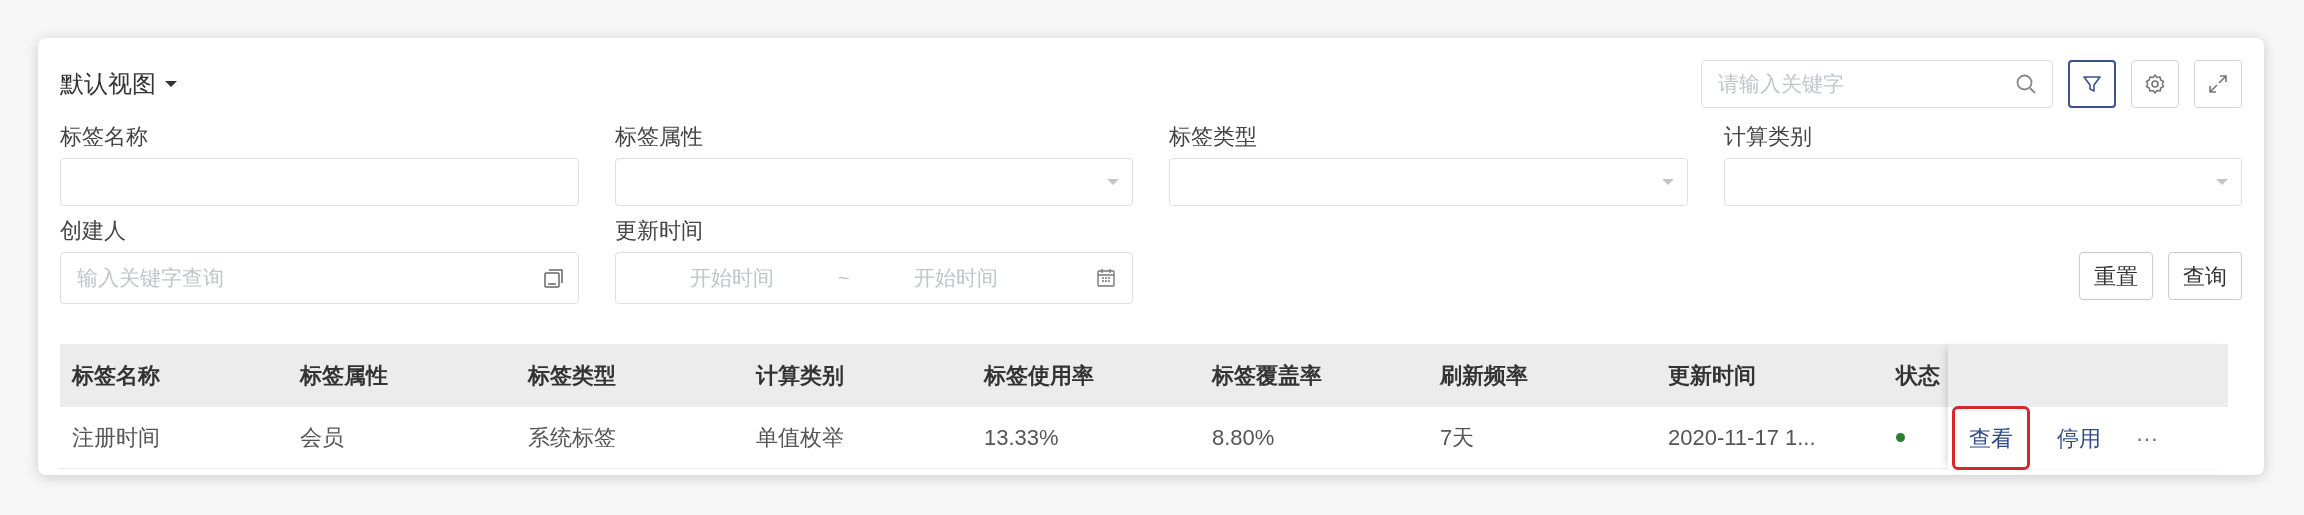  What do you see at coordinates (1712, 376) in the screenshot?
I see `column-header: 更新时间` at bounding box center [1712, 376].